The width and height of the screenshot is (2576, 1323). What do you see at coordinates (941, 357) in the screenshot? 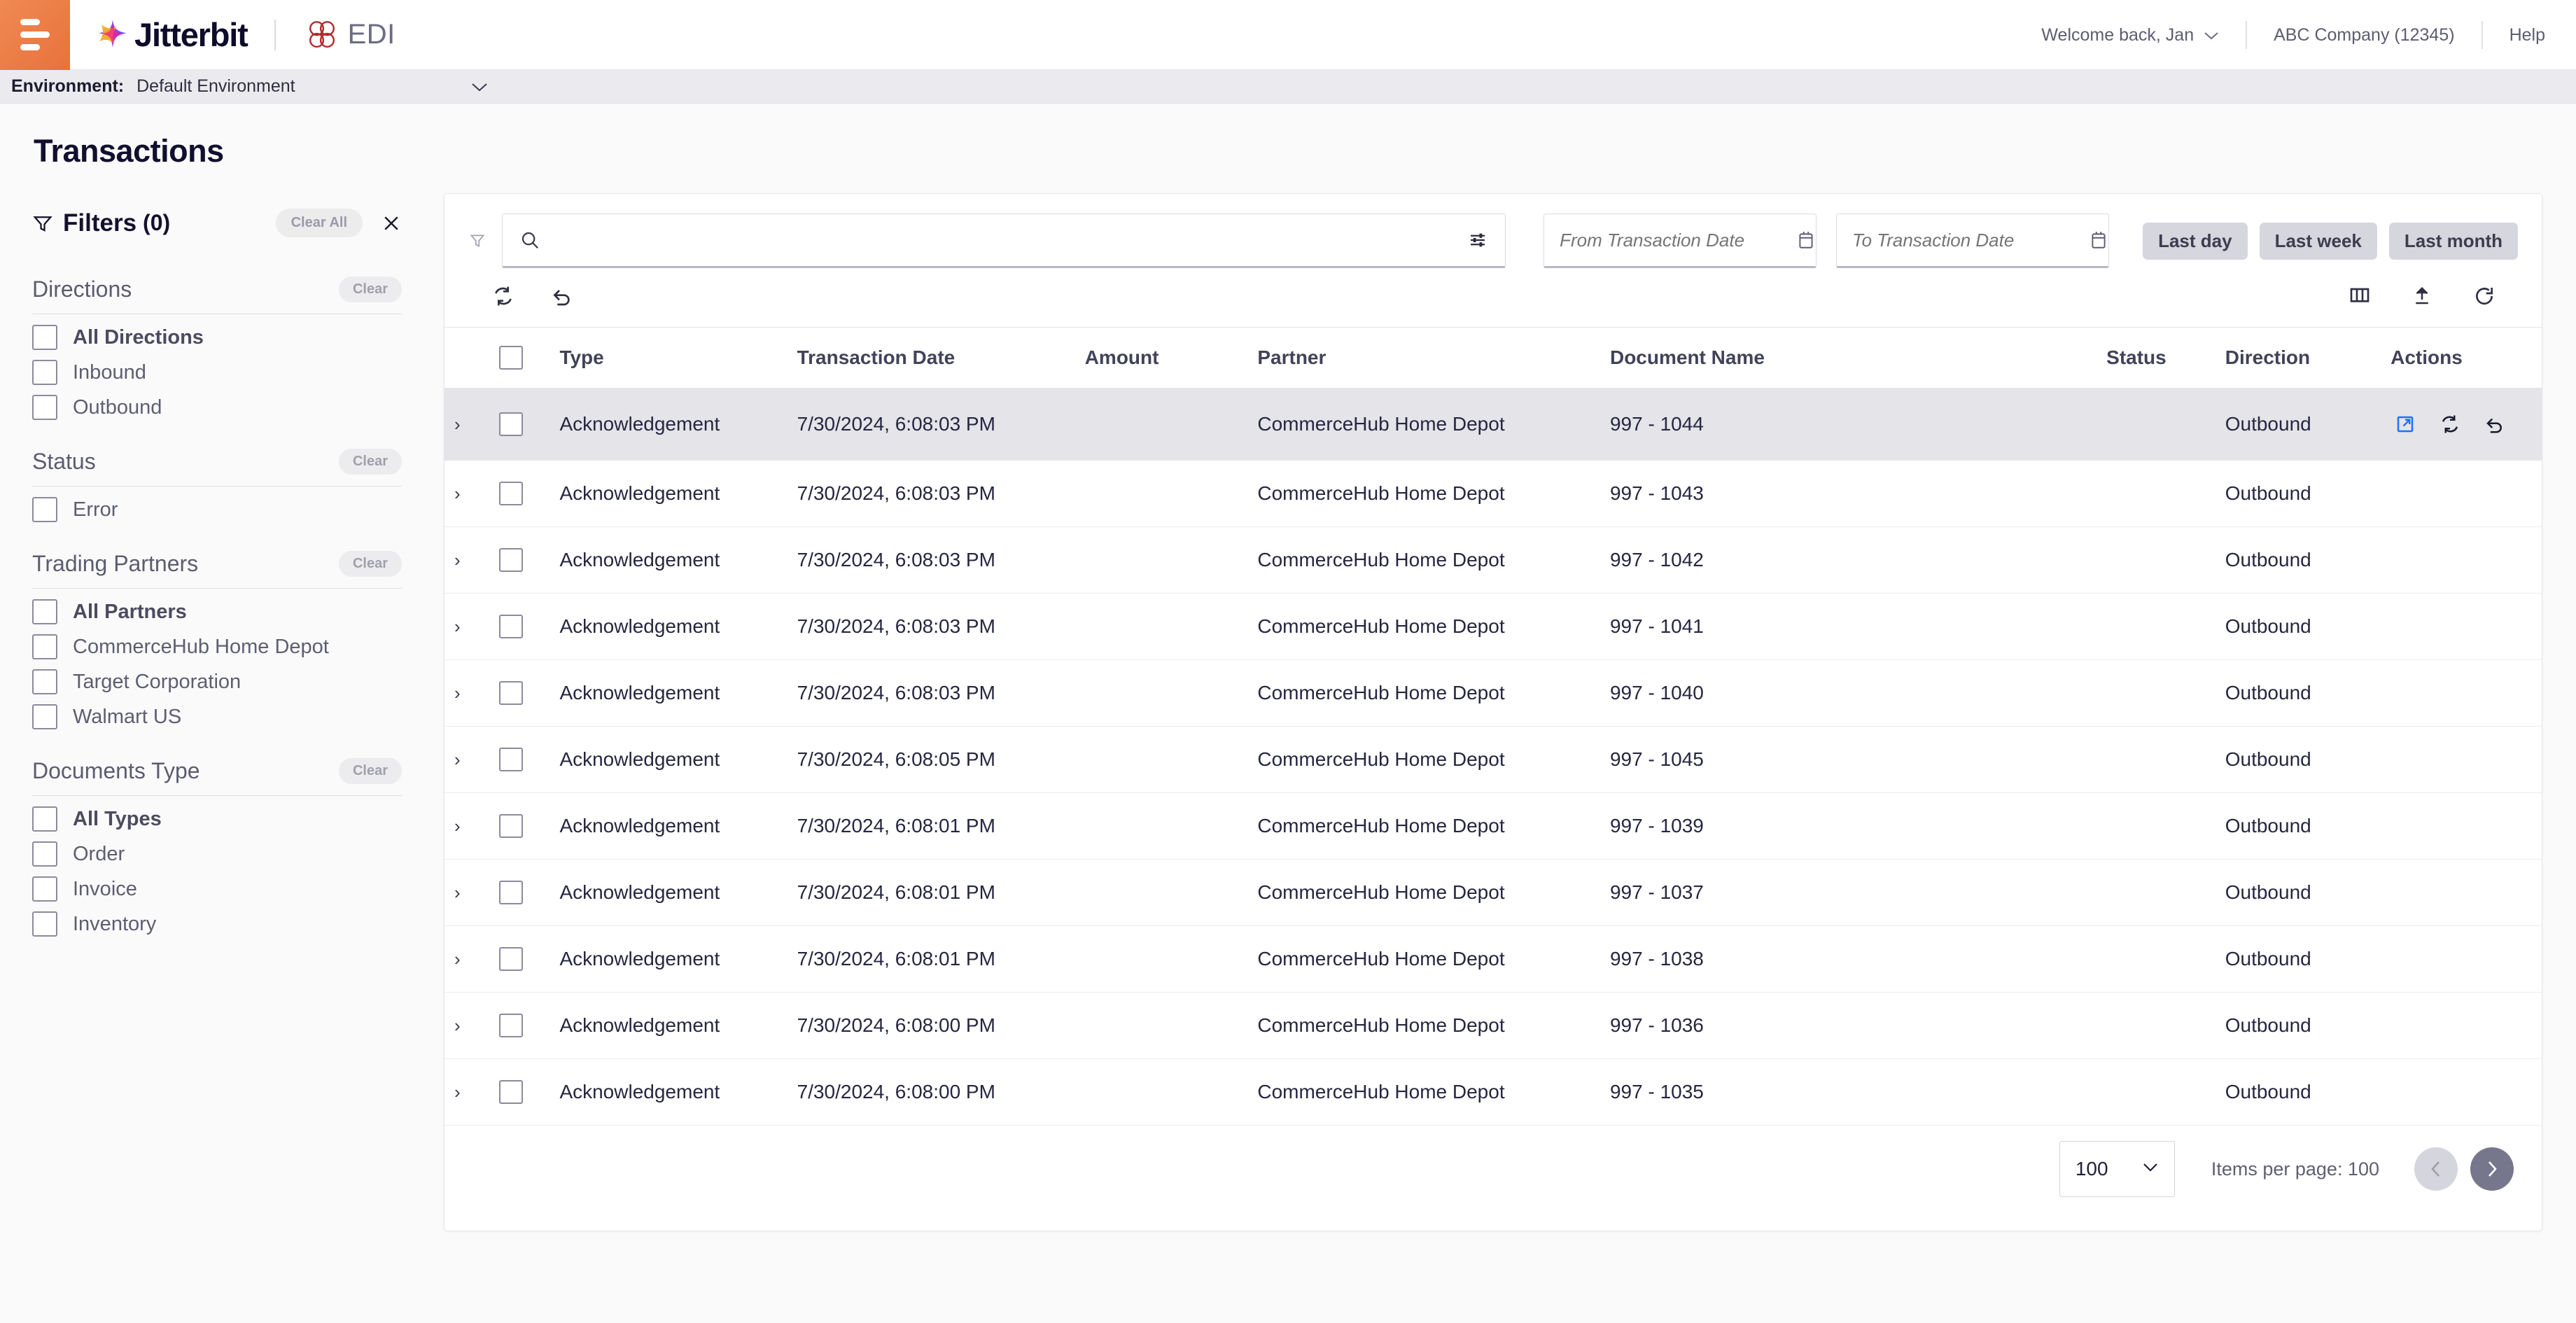
I see `column-header-transaction-date: Transaction Date` at bounding box center [941, 357].